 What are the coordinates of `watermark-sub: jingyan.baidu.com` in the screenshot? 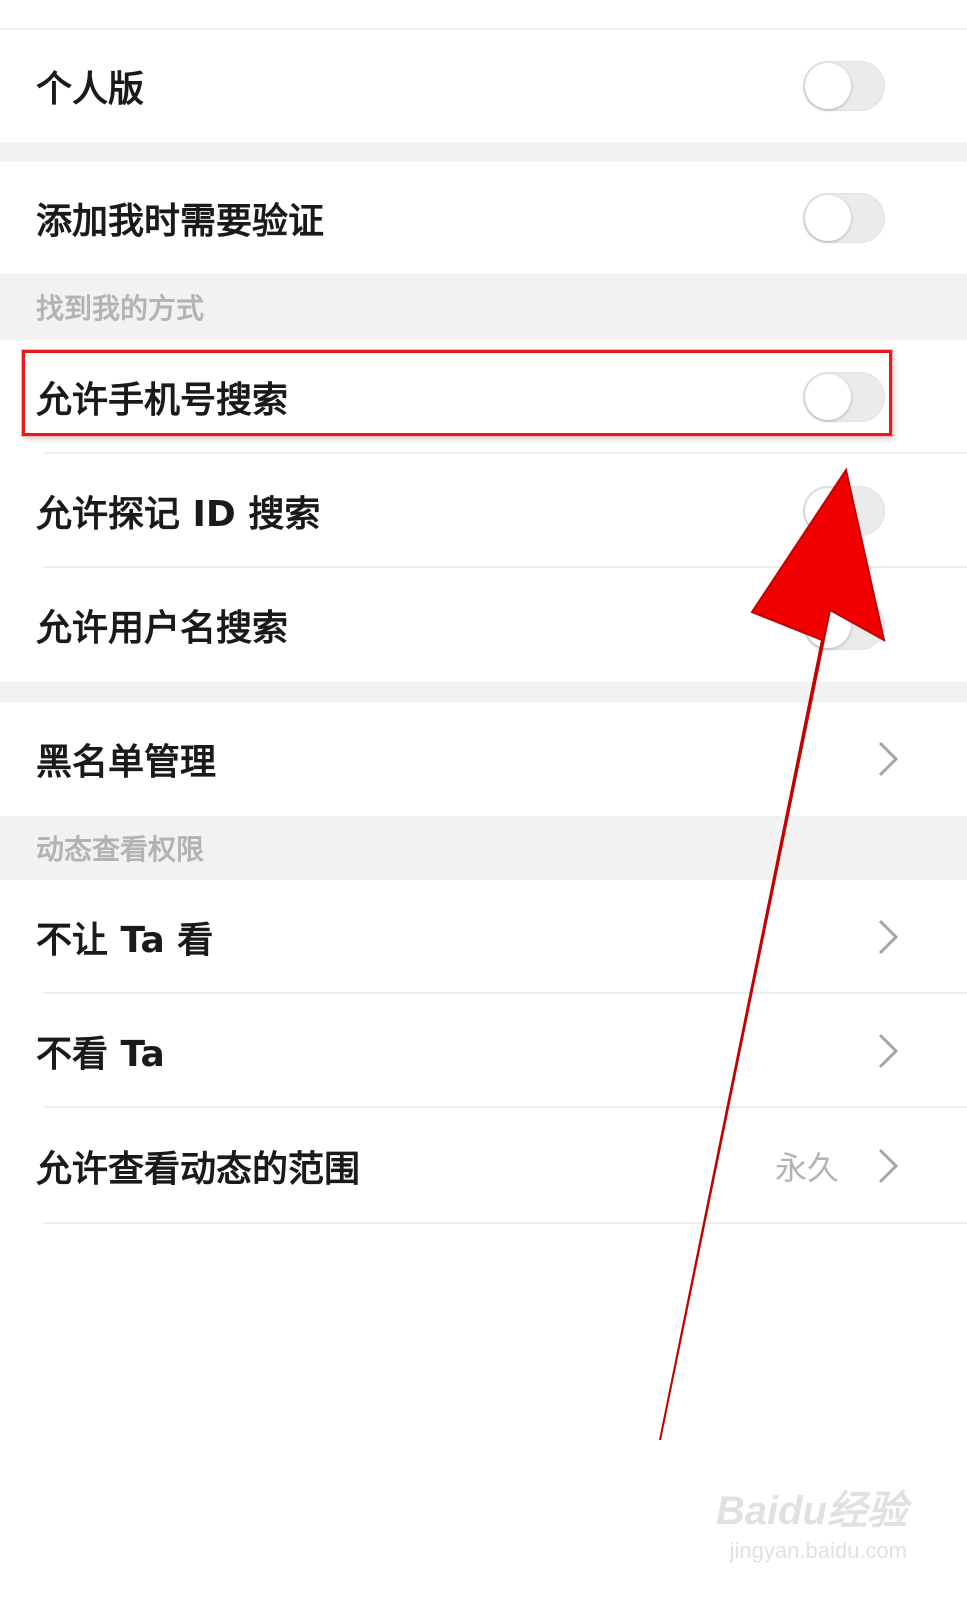 It's located at (818, 1550).